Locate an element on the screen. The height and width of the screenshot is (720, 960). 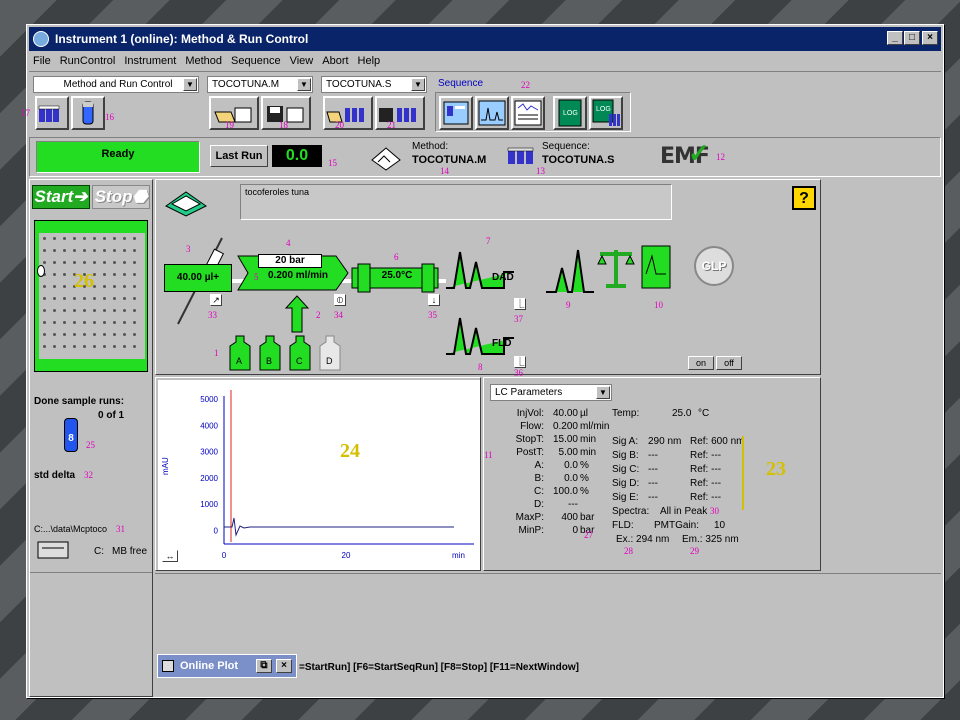
fld-detector-icon is located at coordinates (484, 337).